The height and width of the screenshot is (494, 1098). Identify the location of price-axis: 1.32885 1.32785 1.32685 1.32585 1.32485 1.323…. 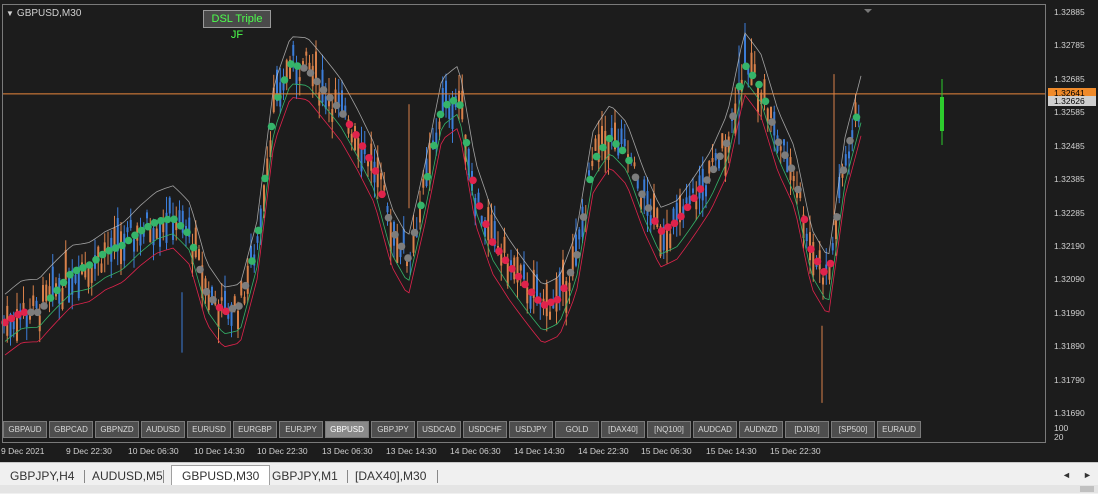
(1072, 221).